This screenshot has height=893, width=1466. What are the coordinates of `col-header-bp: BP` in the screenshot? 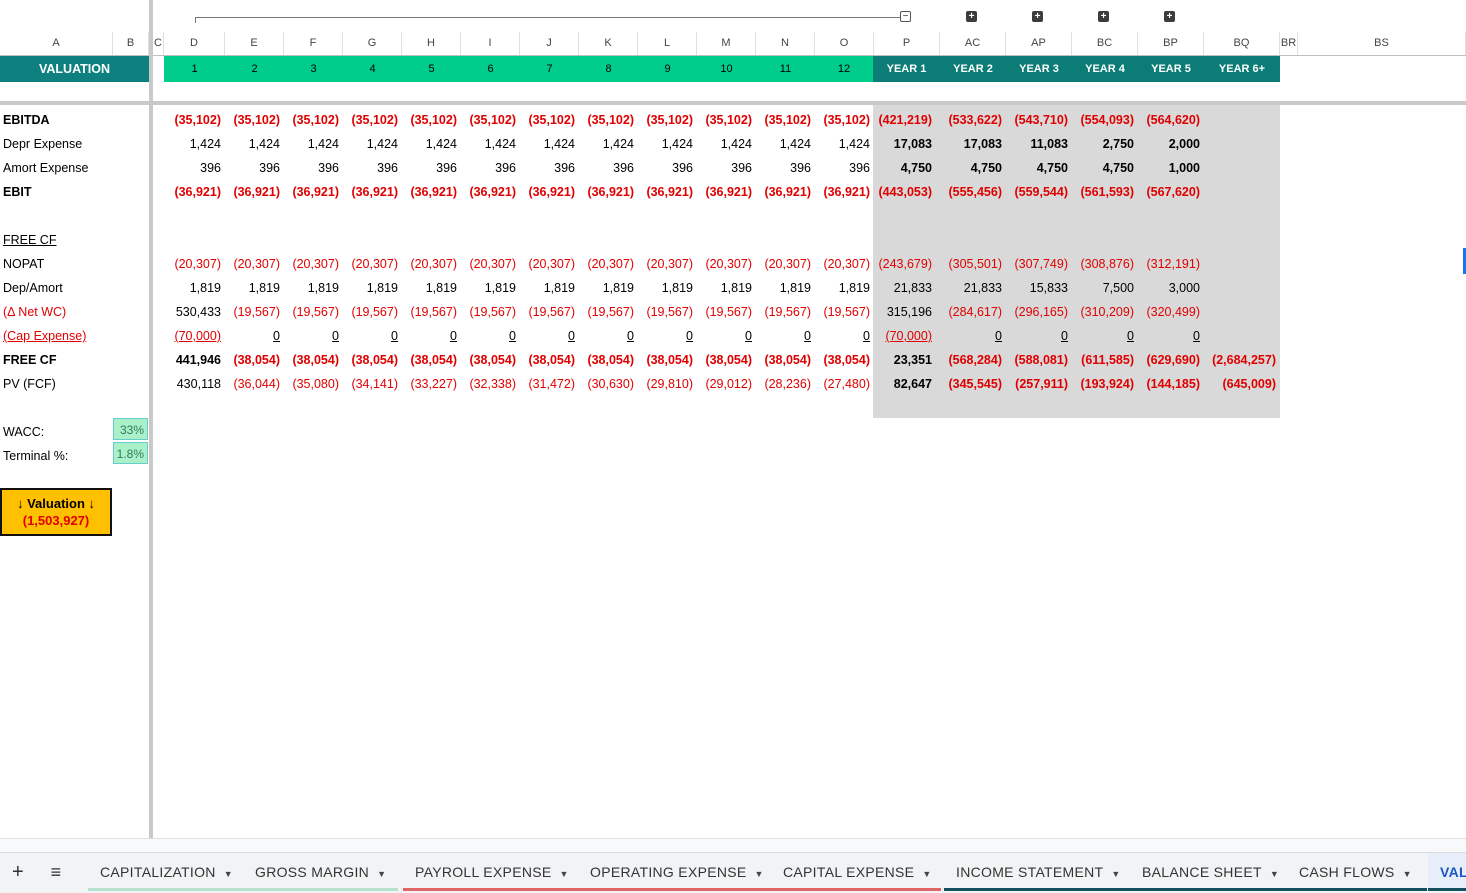 It's located at (1171, 43).